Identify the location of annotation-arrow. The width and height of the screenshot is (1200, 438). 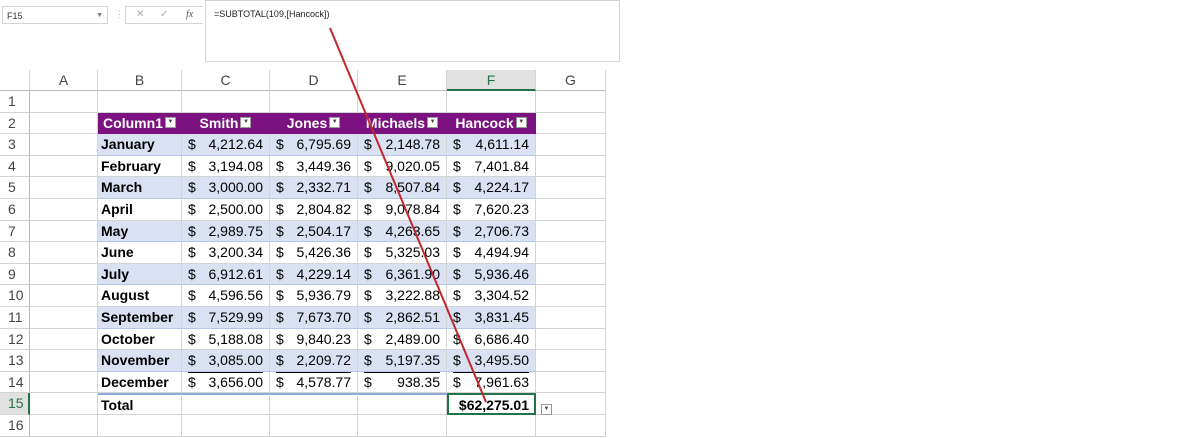
(408, 215).